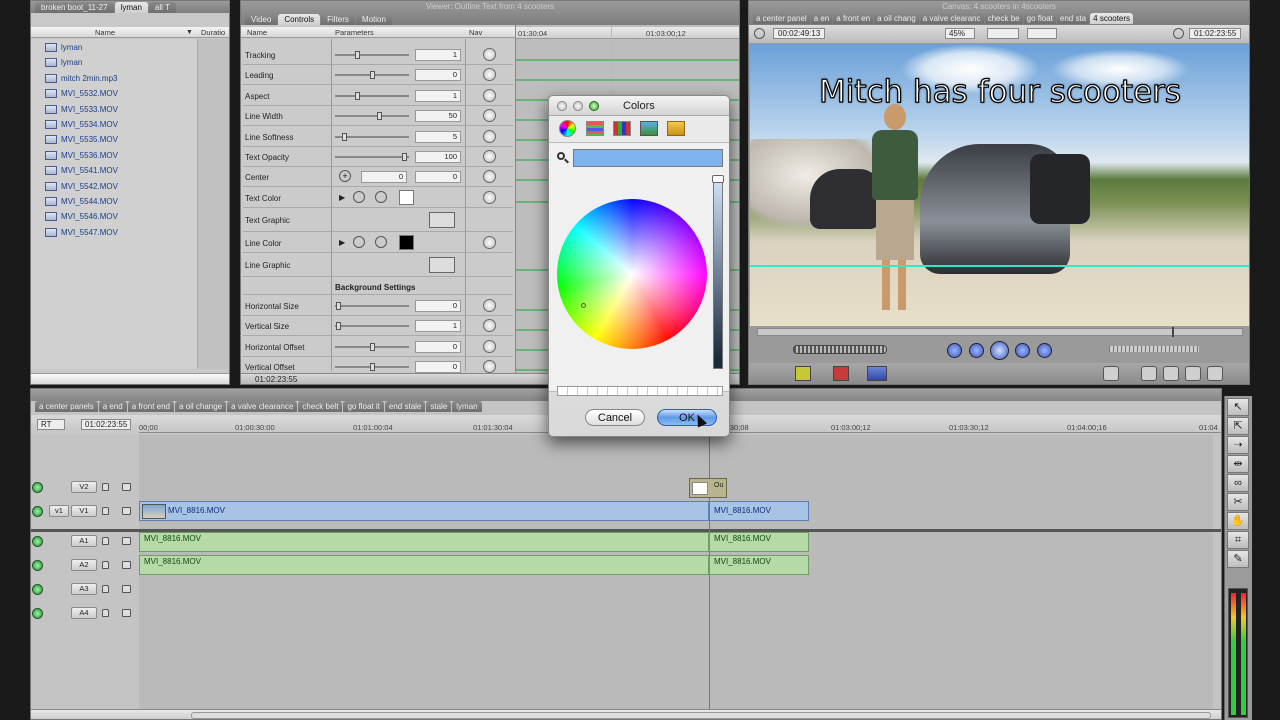  What do you see at coordinates (840, 349) in the screenshot?
I see `shuttle-control` at bounding box center [840, 349].